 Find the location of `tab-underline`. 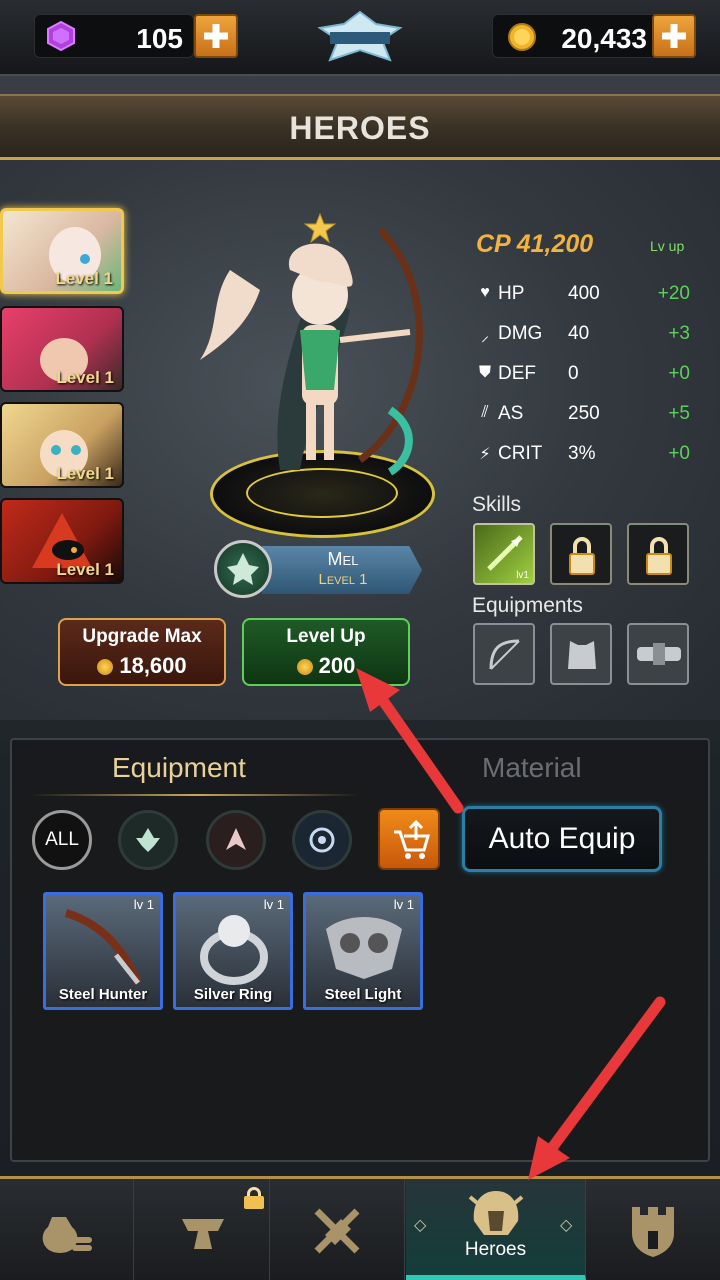

tab-underline is located at coordinates (195, 795).